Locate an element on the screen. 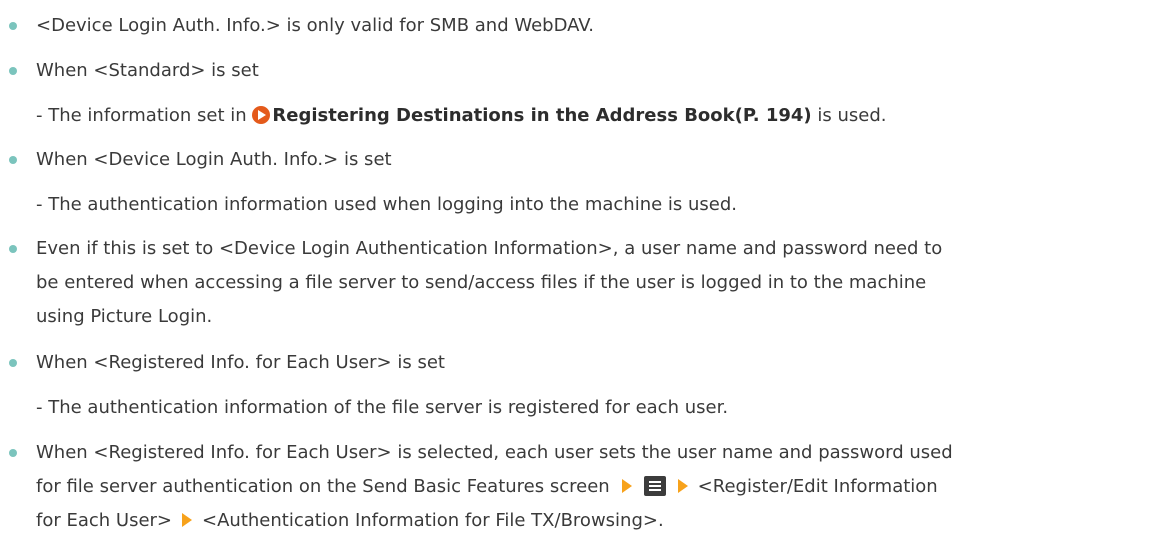  note-text: When <Device Login Auth. Info.> is set is located at coordinates (214, 159).